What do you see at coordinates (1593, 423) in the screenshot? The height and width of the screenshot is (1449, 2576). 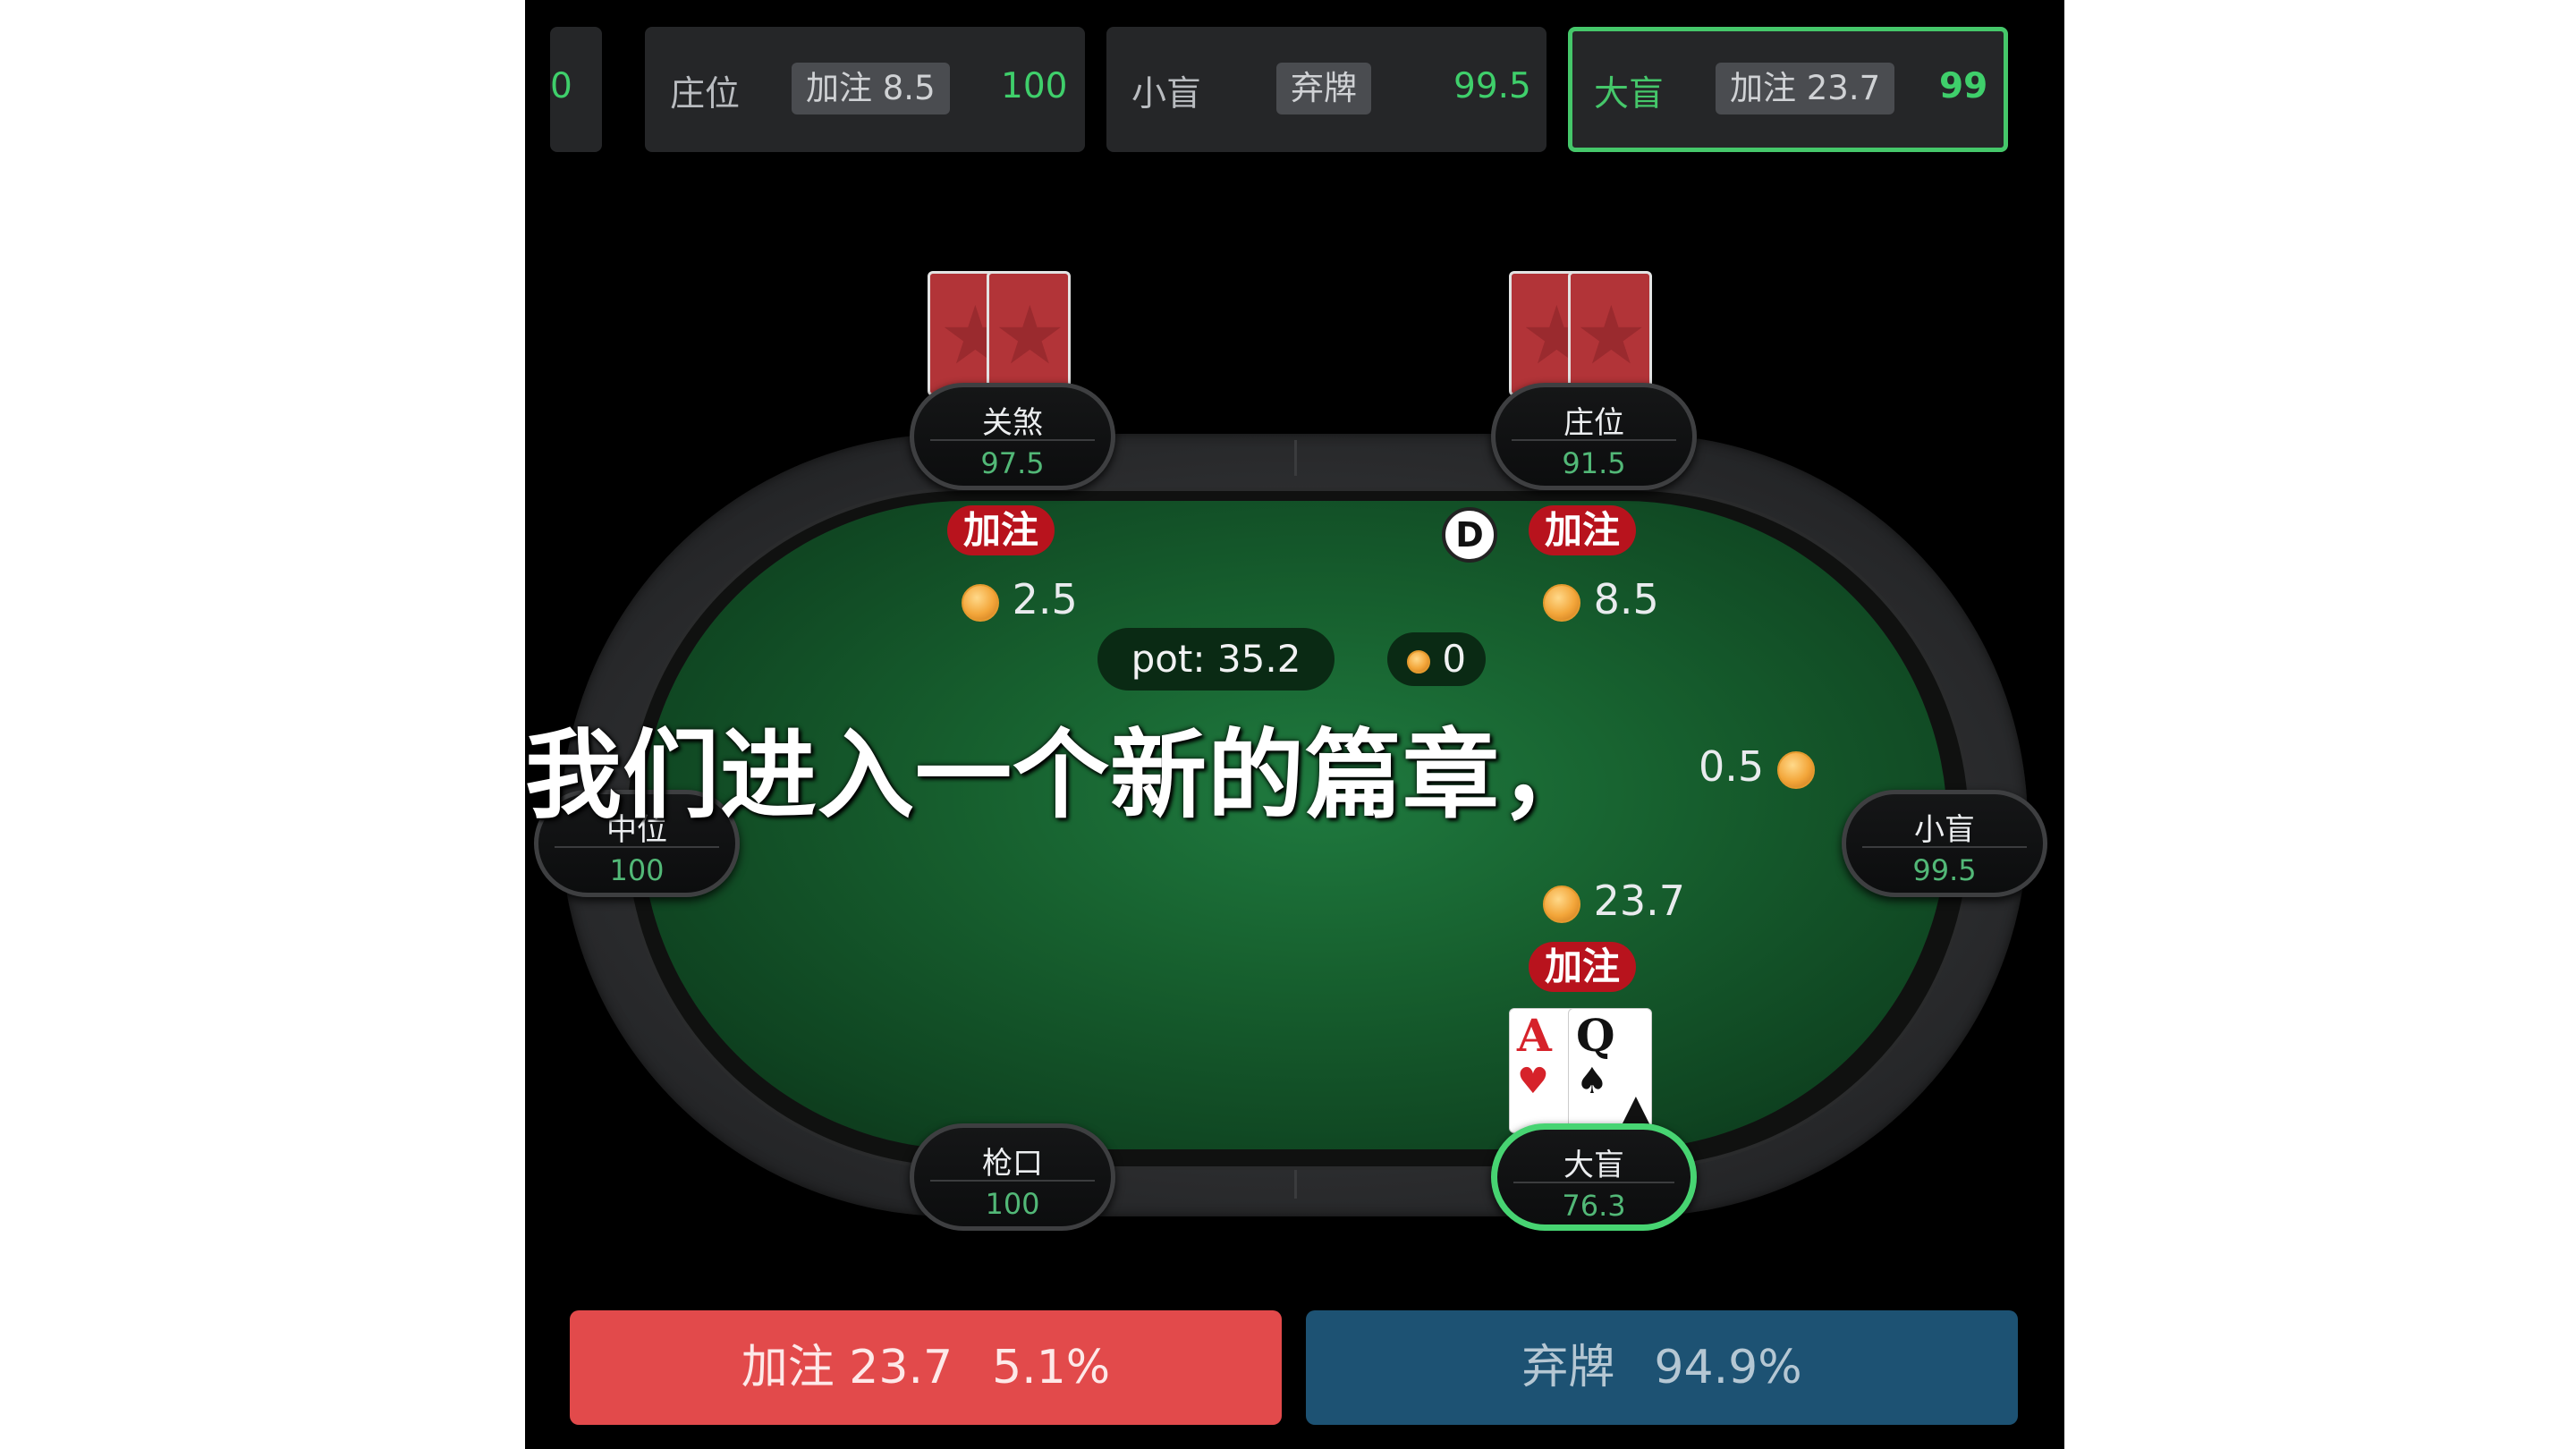 I see `seat-name: 庄位` at bounding box center [1593, 423].